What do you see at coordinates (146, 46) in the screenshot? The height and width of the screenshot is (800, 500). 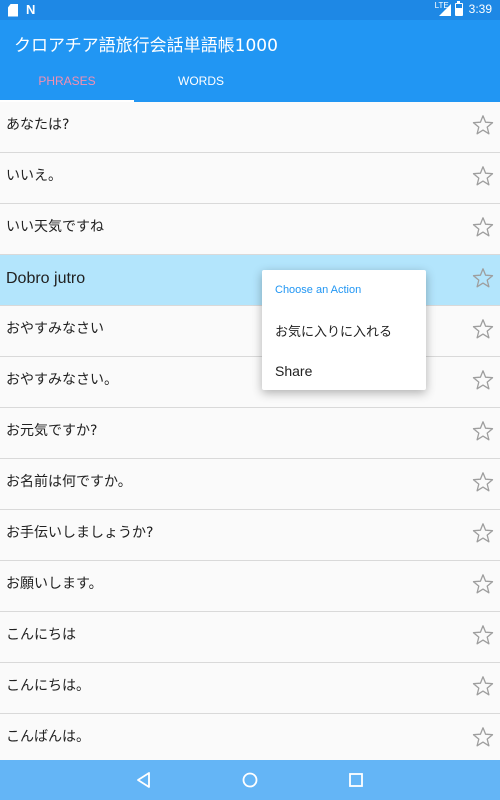 I see `app-title: クロアチア語旅行会話単語帳1000` at bounding box center [146, 46].